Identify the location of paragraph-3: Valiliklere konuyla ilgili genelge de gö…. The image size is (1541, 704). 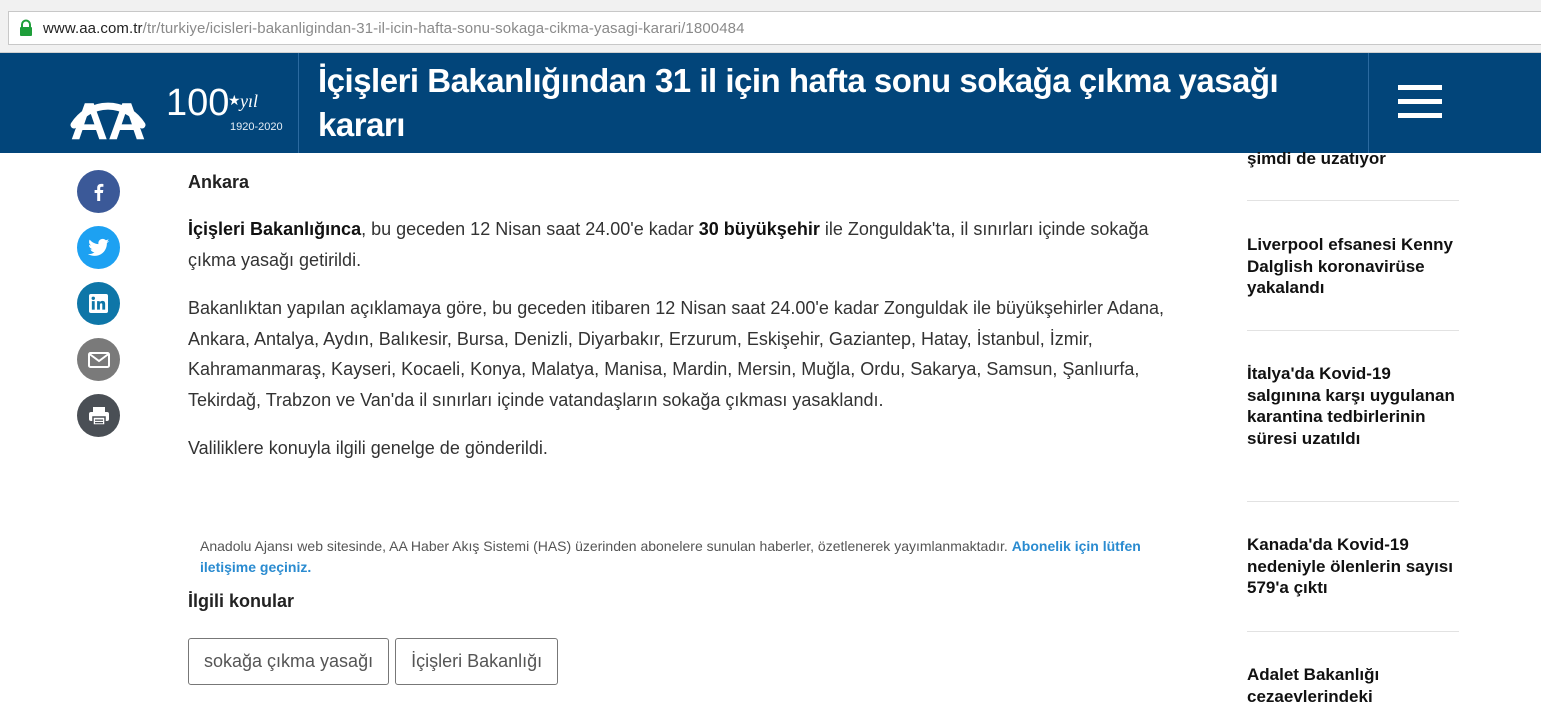
(368, 448).